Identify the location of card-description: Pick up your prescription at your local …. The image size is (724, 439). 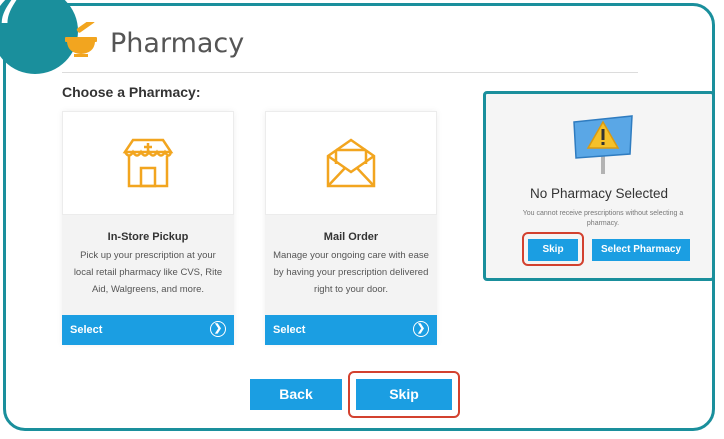
(148, 272).